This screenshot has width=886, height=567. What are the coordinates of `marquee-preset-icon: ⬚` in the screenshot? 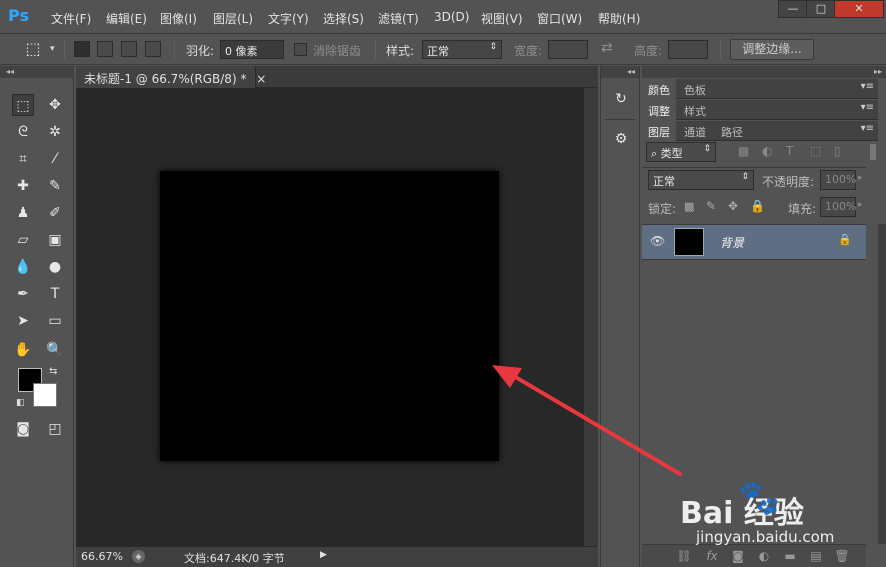 It's located at (33, 49).